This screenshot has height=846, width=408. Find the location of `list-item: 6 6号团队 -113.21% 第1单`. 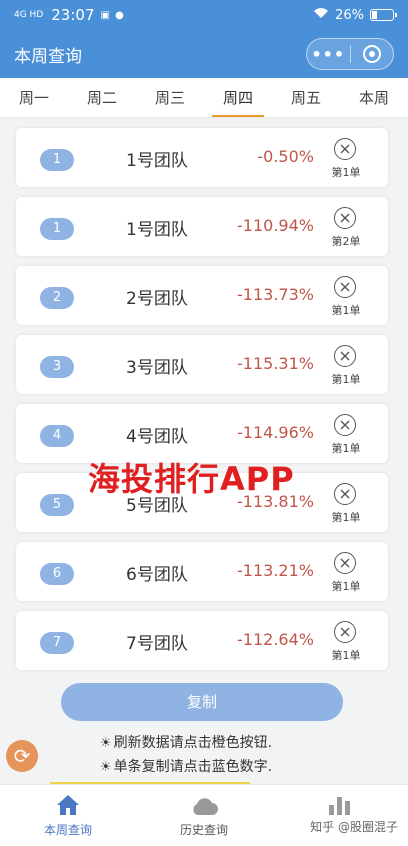

list-item: 6 6号团队 -113.21% 第1单 is located at coordinates (202, 571).